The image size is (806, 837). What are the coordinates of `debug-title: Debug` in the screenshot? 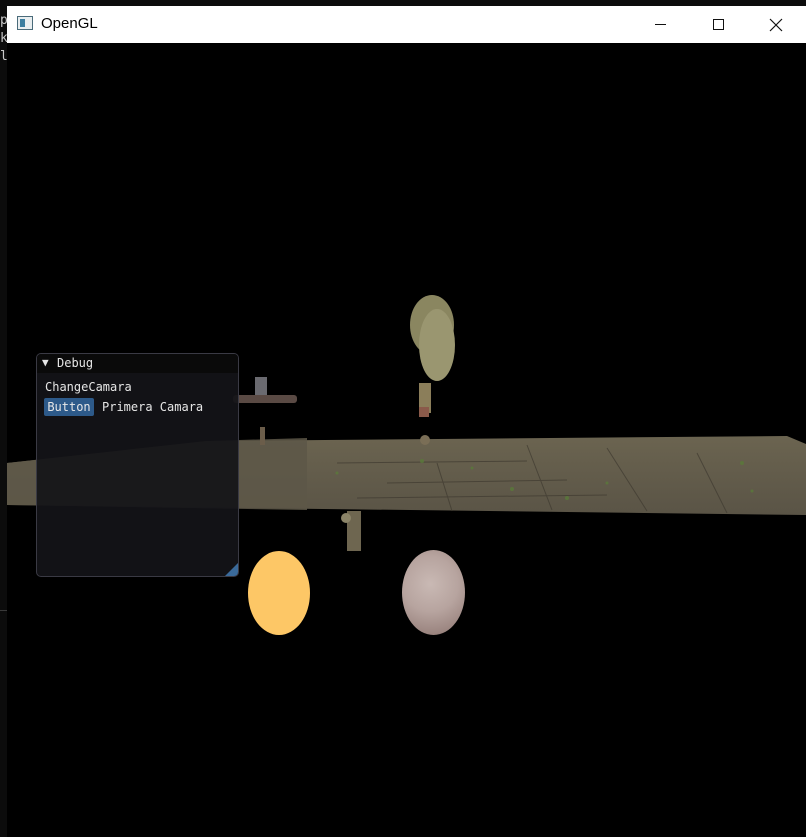 It's located at (75, 363).